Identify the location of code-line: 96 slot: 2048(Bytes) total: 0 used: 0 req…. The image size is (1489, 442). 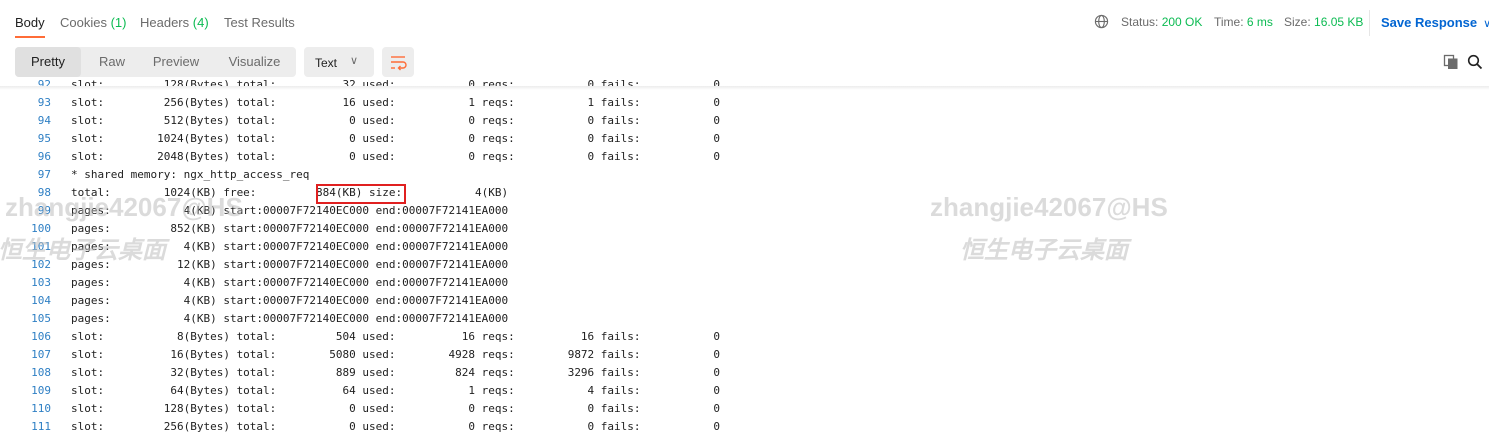
(360, 157).